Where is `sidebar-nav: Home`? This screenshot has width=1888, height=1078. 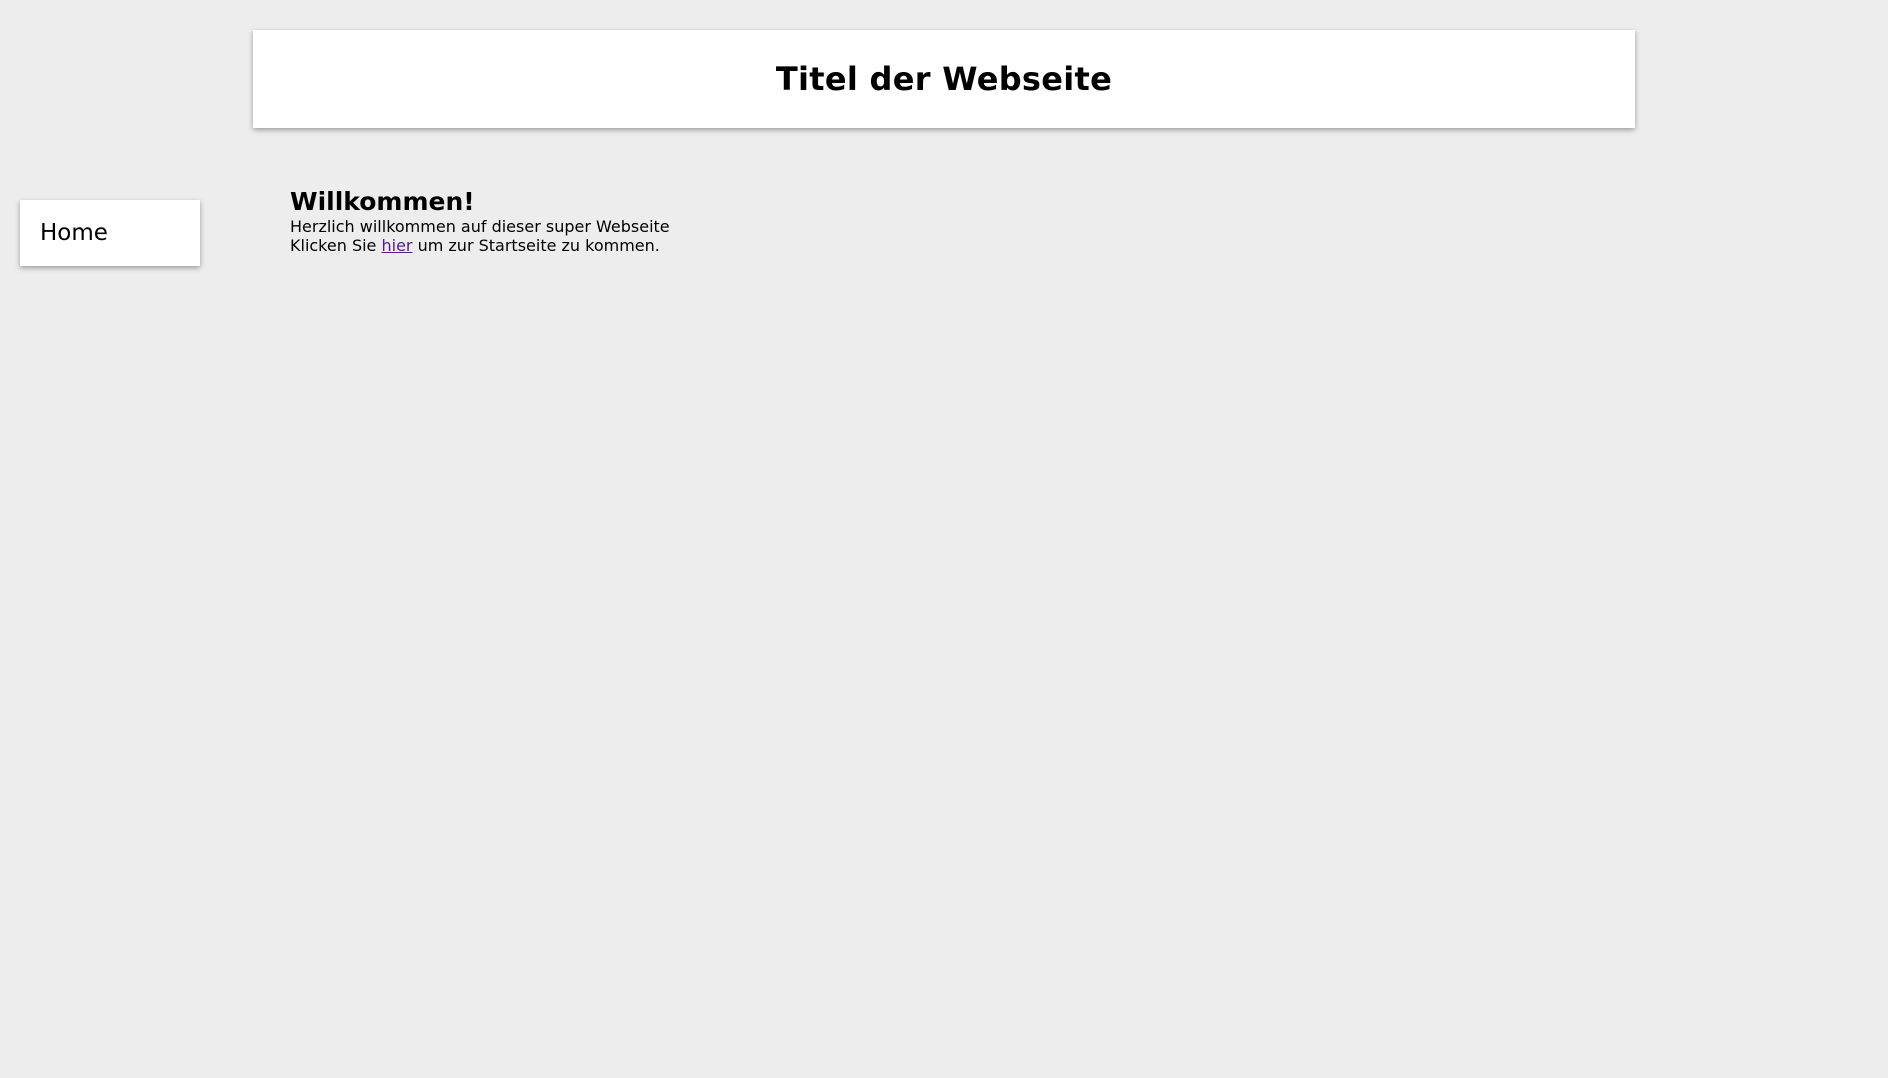 sidebar-nav: Home is located at coordinates (110, 233).